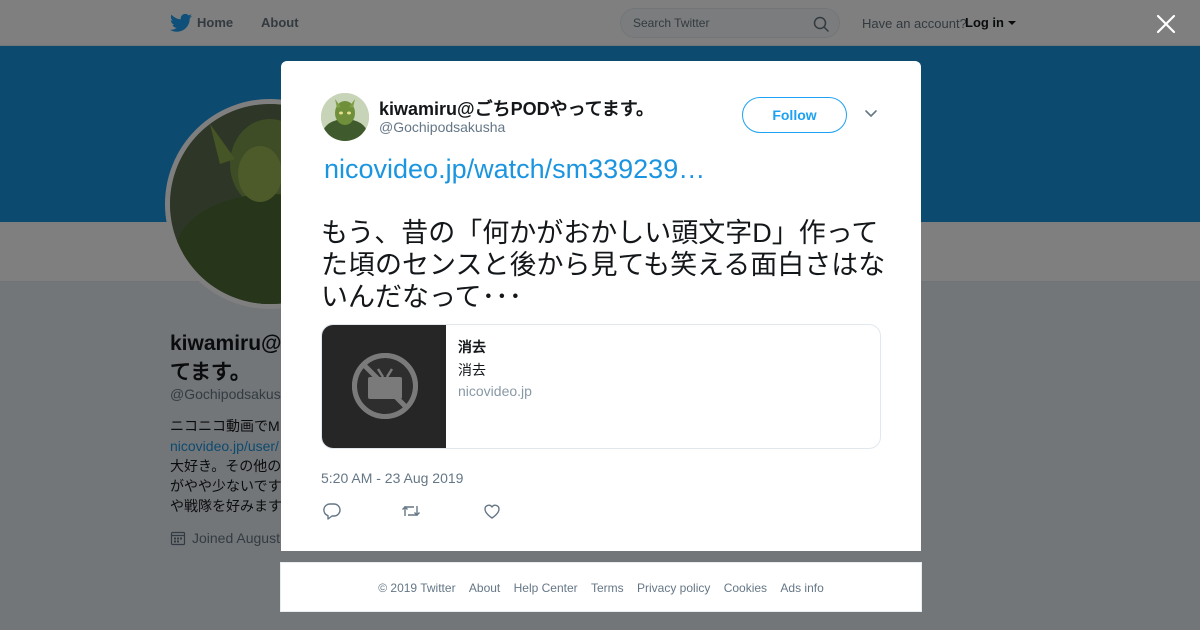 Image resolution: width=1200 pixels, height=630 pixels. I want to click on no-video-icon, so click(385, 386).